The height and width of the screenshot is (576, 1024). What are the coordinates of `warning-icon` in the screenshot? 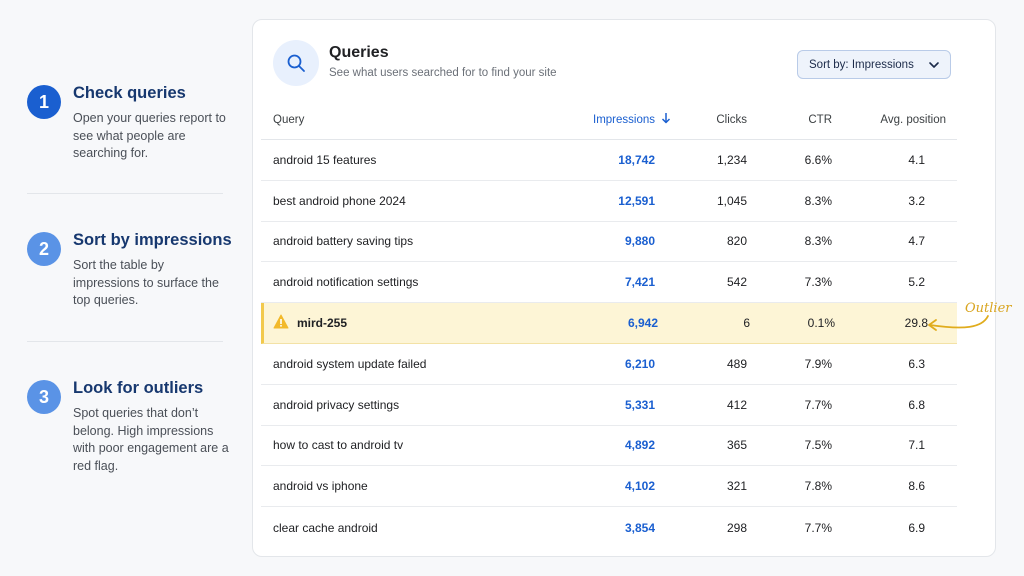 It's located at (281, 323).